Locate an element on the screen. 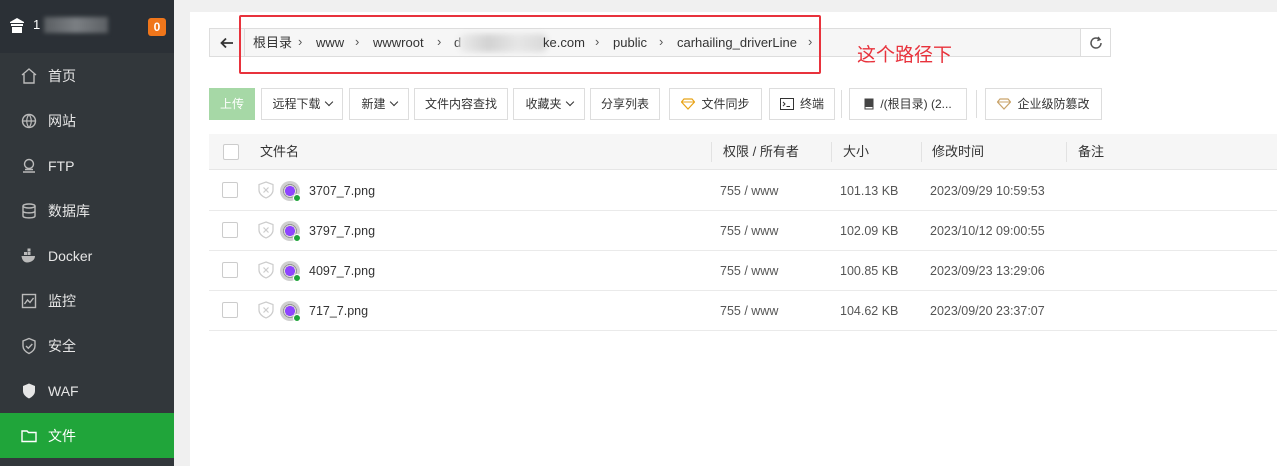  server-logo-icon is located at coordinates (17, 25).